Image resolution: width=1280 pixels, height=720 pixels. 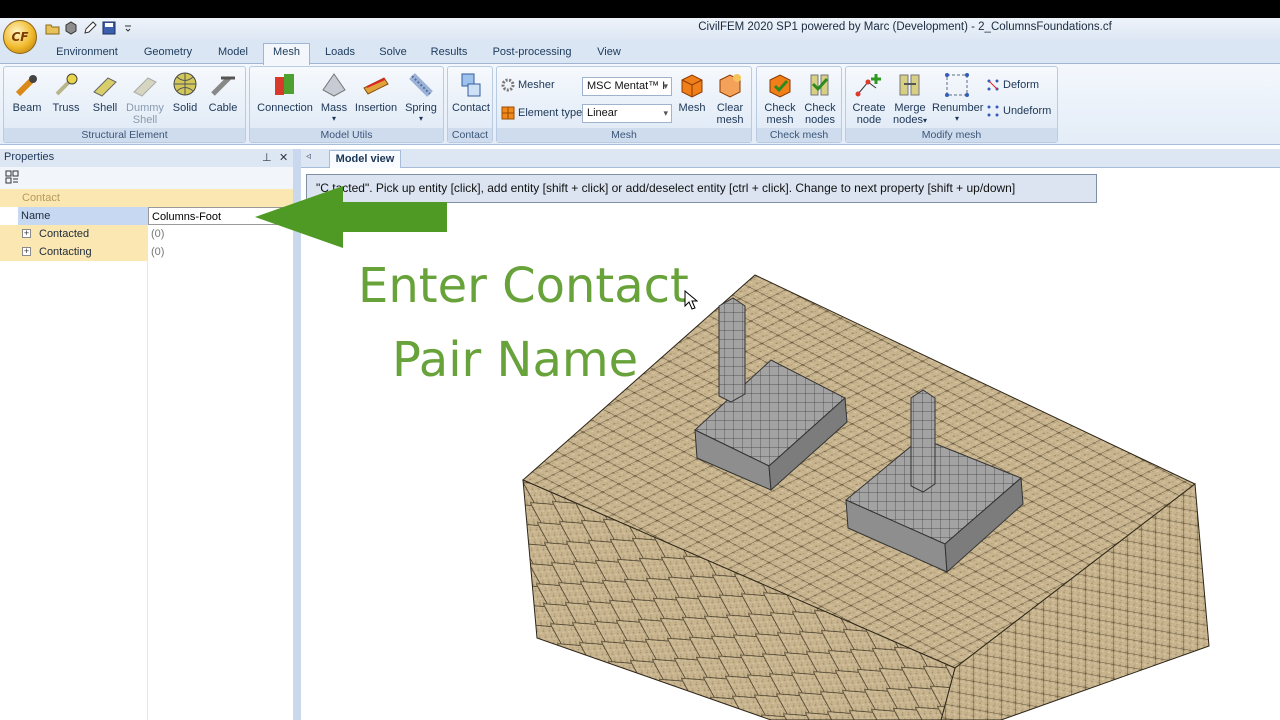 I want to click on mesh-button: Mesh, so click(x=692, y=99).